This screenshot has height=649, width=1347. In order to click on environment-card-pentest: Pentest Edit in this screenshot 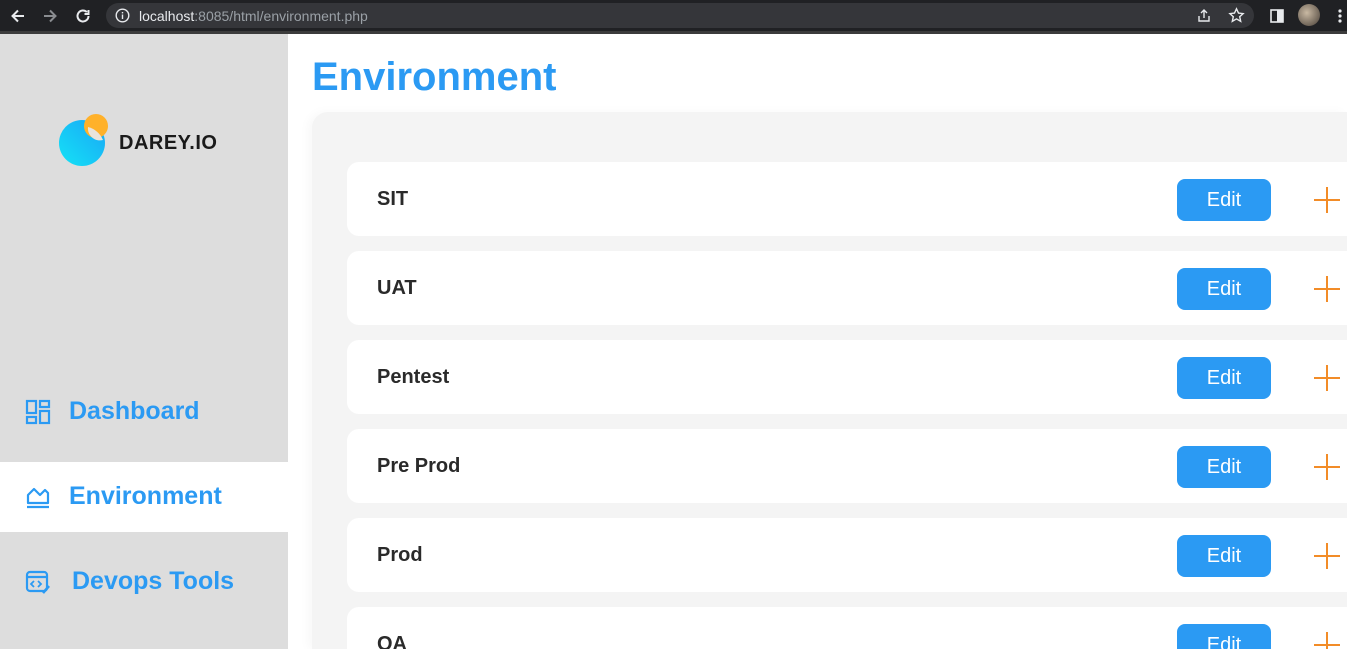, I will do `click(847, 377)`.